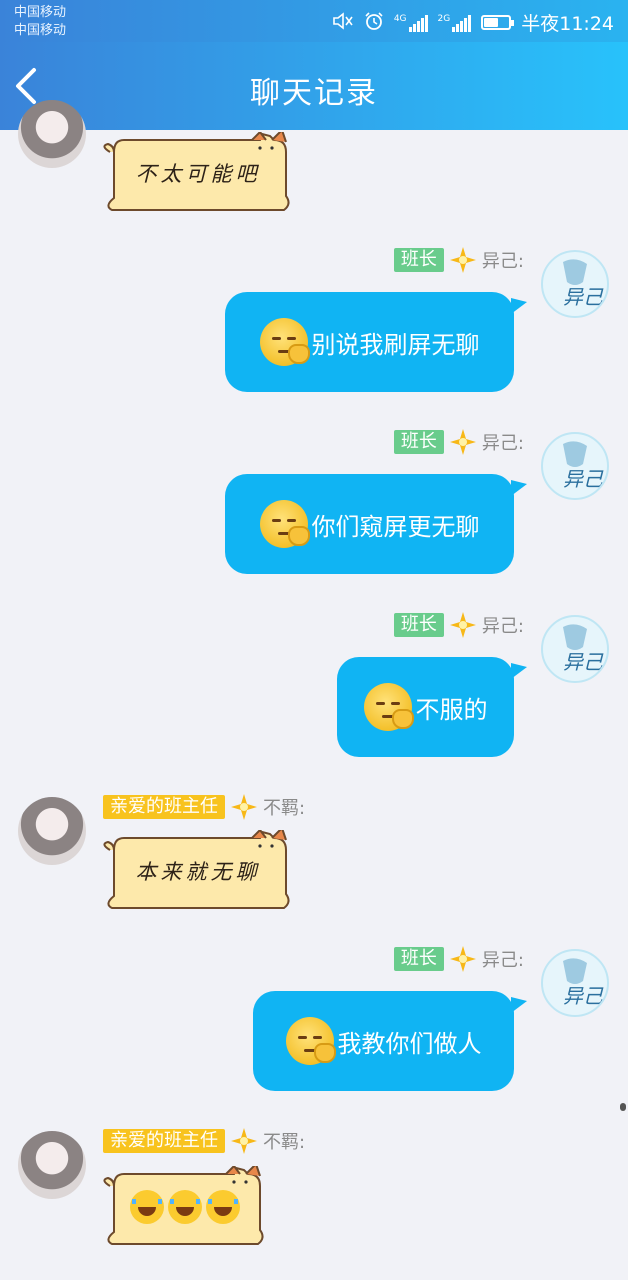 Image resolution: width=628 pixels, height=1280 pixels. What do you see at coordinates (623, 1107) in the screenshot?
I see `scroll-indicator` at bounding box center [623, 1107].